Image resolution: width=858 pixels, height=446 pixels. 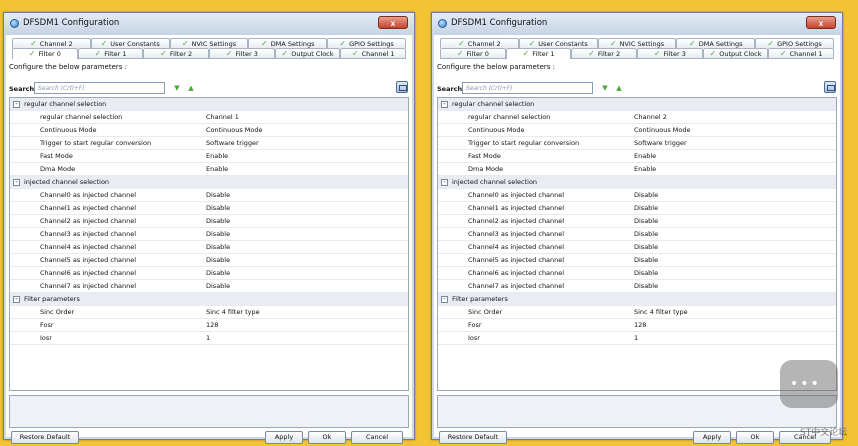 What do you see at coordinates (307, 53) in the screenshot?
I see `tab-output-clock: ✓ Output Clock` at bounding box center [307, 53].